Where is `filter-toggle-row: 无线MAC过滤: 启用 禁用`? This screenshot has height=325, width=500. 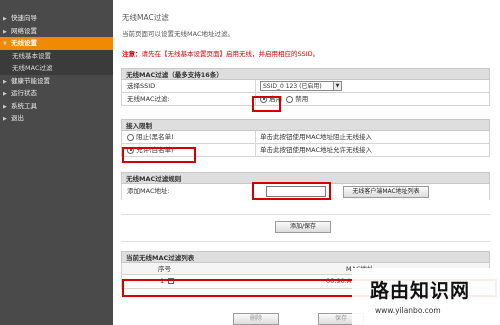 filter-toggle-row: 无线MAC过滤: 启用 禁用 is located at coordinates (305, 99).